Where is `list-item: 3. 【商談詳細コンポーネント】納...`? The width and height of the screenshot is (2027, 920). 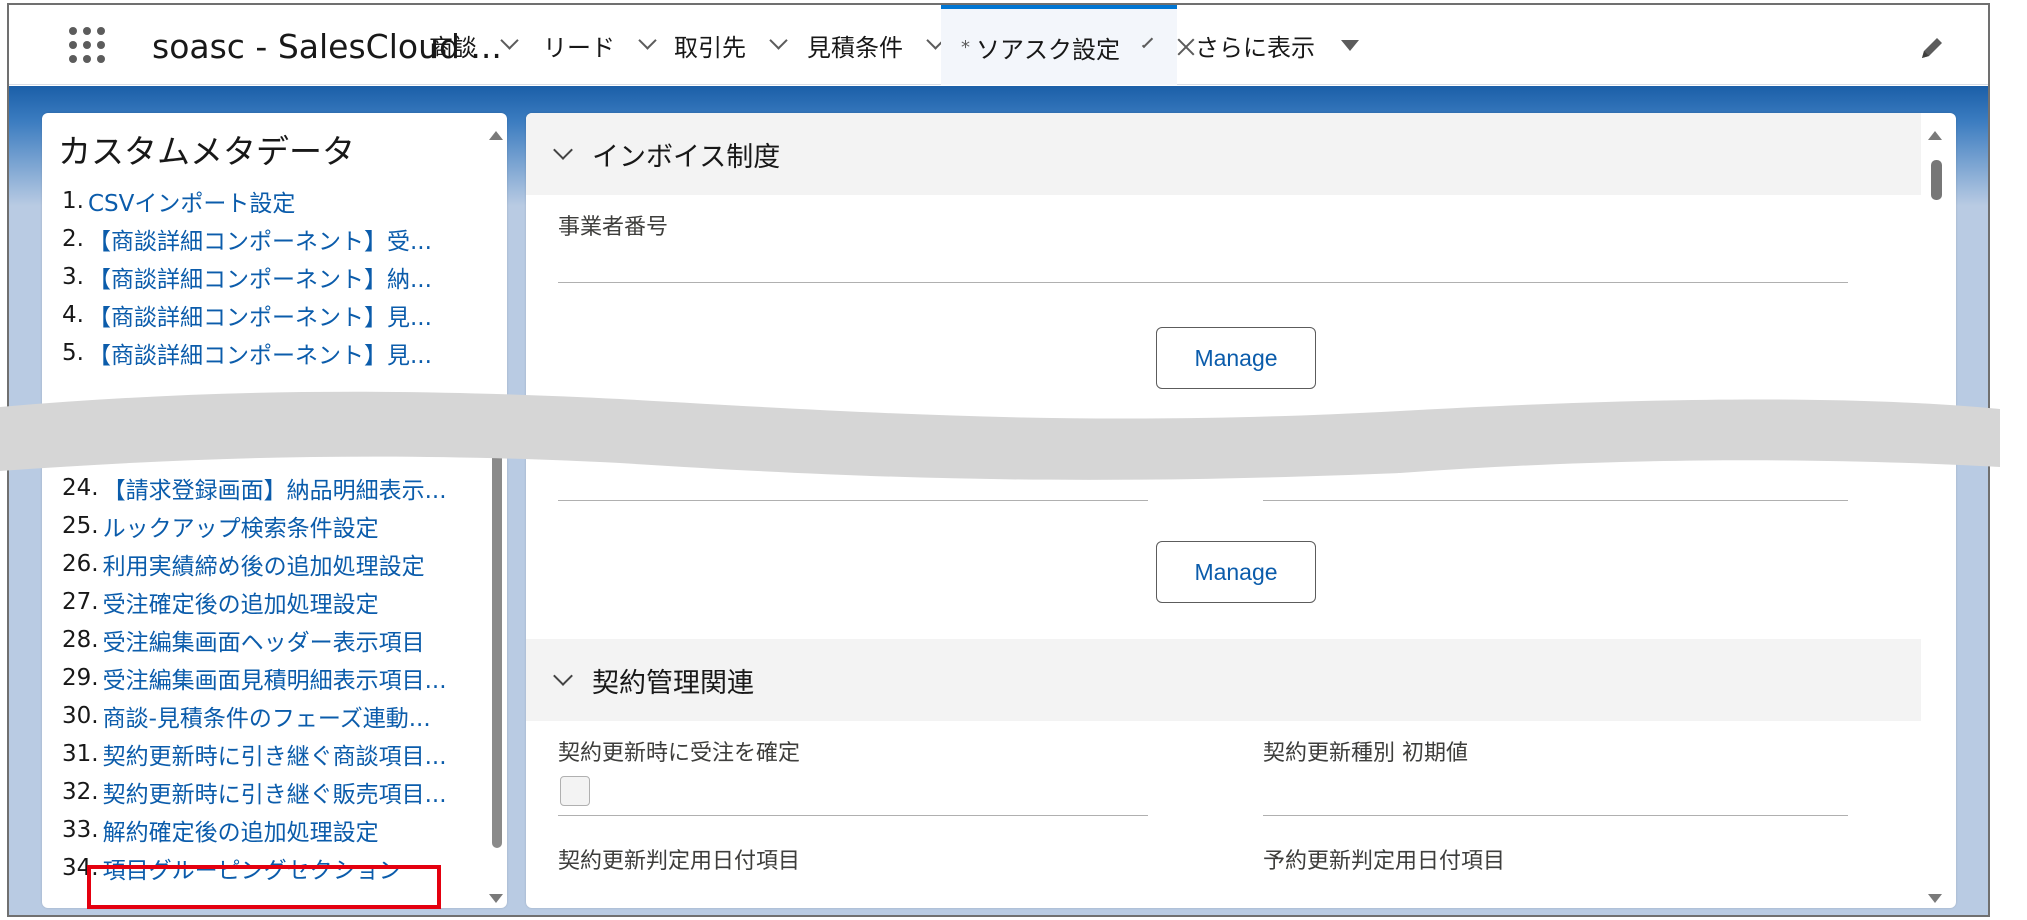
list-item: 3. 【商談詳細コンポーネント】納... is located at coordinates (272, 277).